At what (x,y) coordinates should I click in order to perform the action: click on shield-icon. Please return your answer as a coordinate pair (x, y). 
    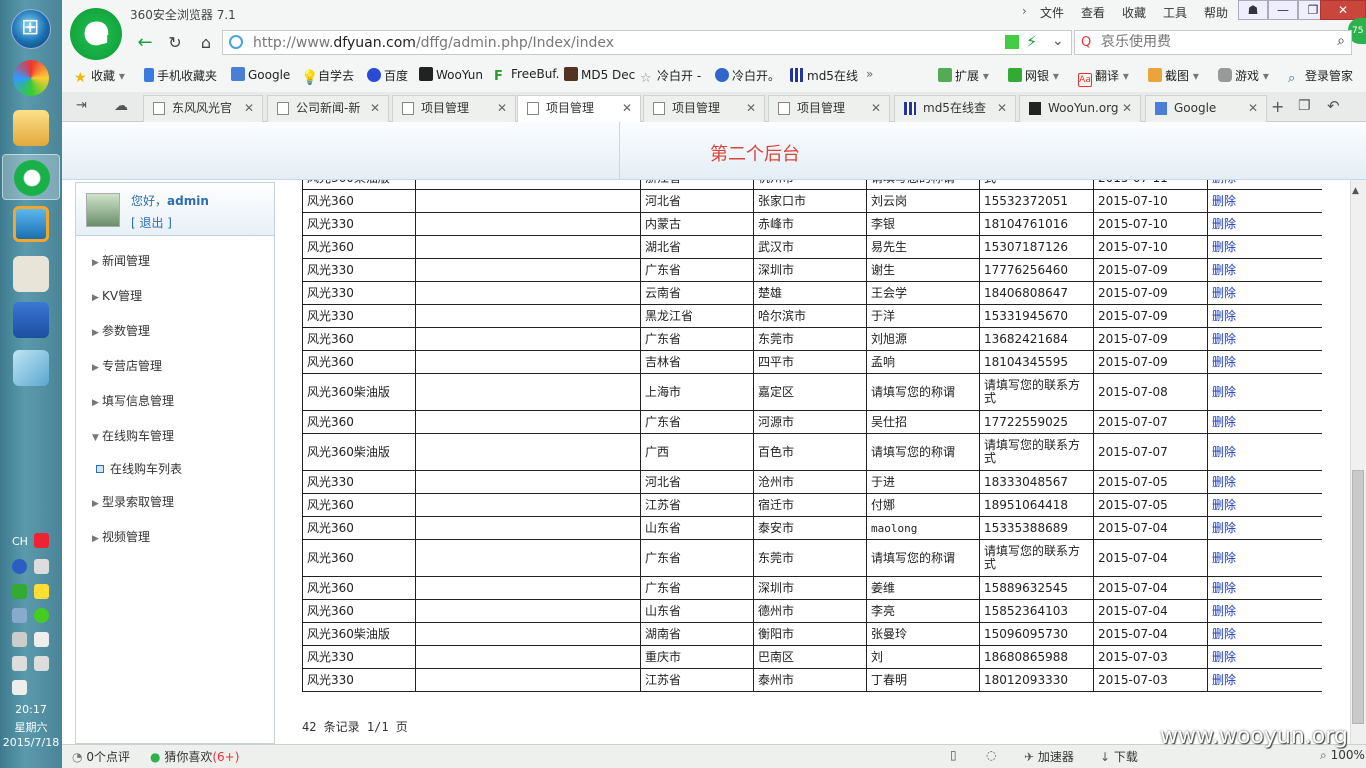
    Looking at the image, I should click on (19, 591).